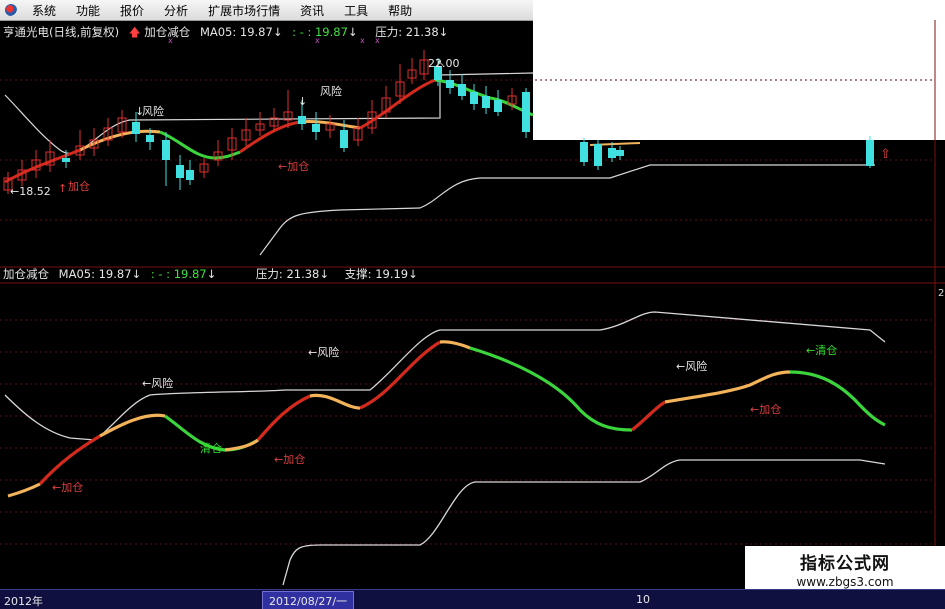 The width and height of the screenshot is (945, 609). I want to click on high-price-label: 22.00, so click(444, 63).